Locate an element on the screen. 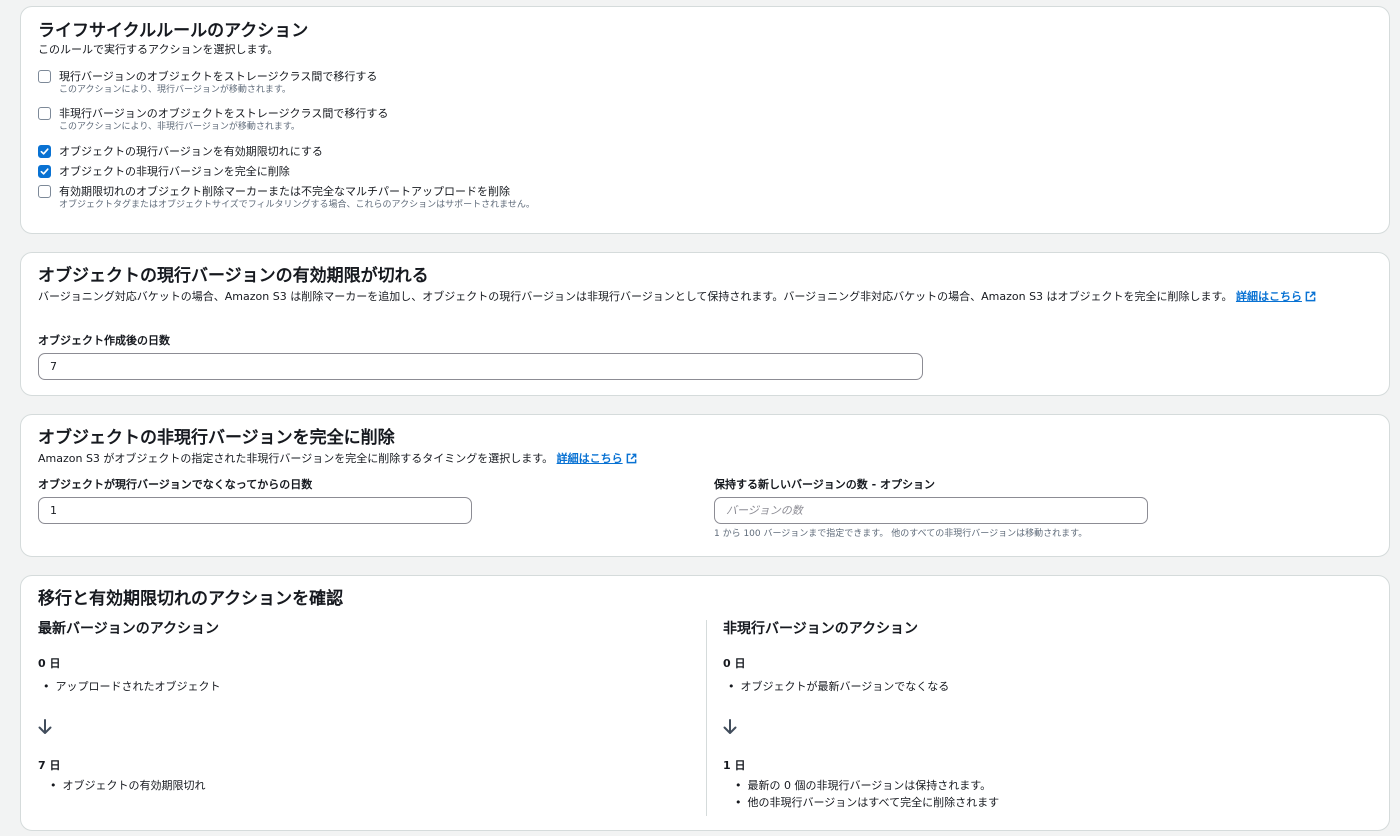 The height and width of the screenshot is (836, 1400). list-item: アップロードされたオブジェクト is located at coordinates (132, 686).